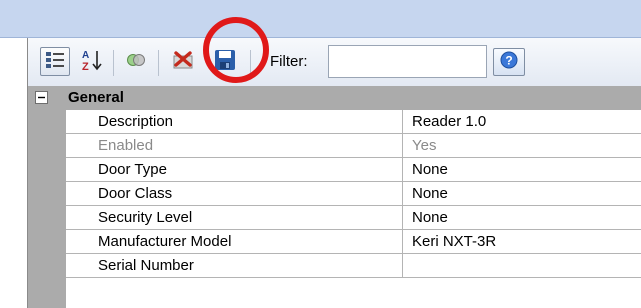 The image size is (641, 308). I want to click on sort-alphabetical-icon: A Z, so click(91, 62).